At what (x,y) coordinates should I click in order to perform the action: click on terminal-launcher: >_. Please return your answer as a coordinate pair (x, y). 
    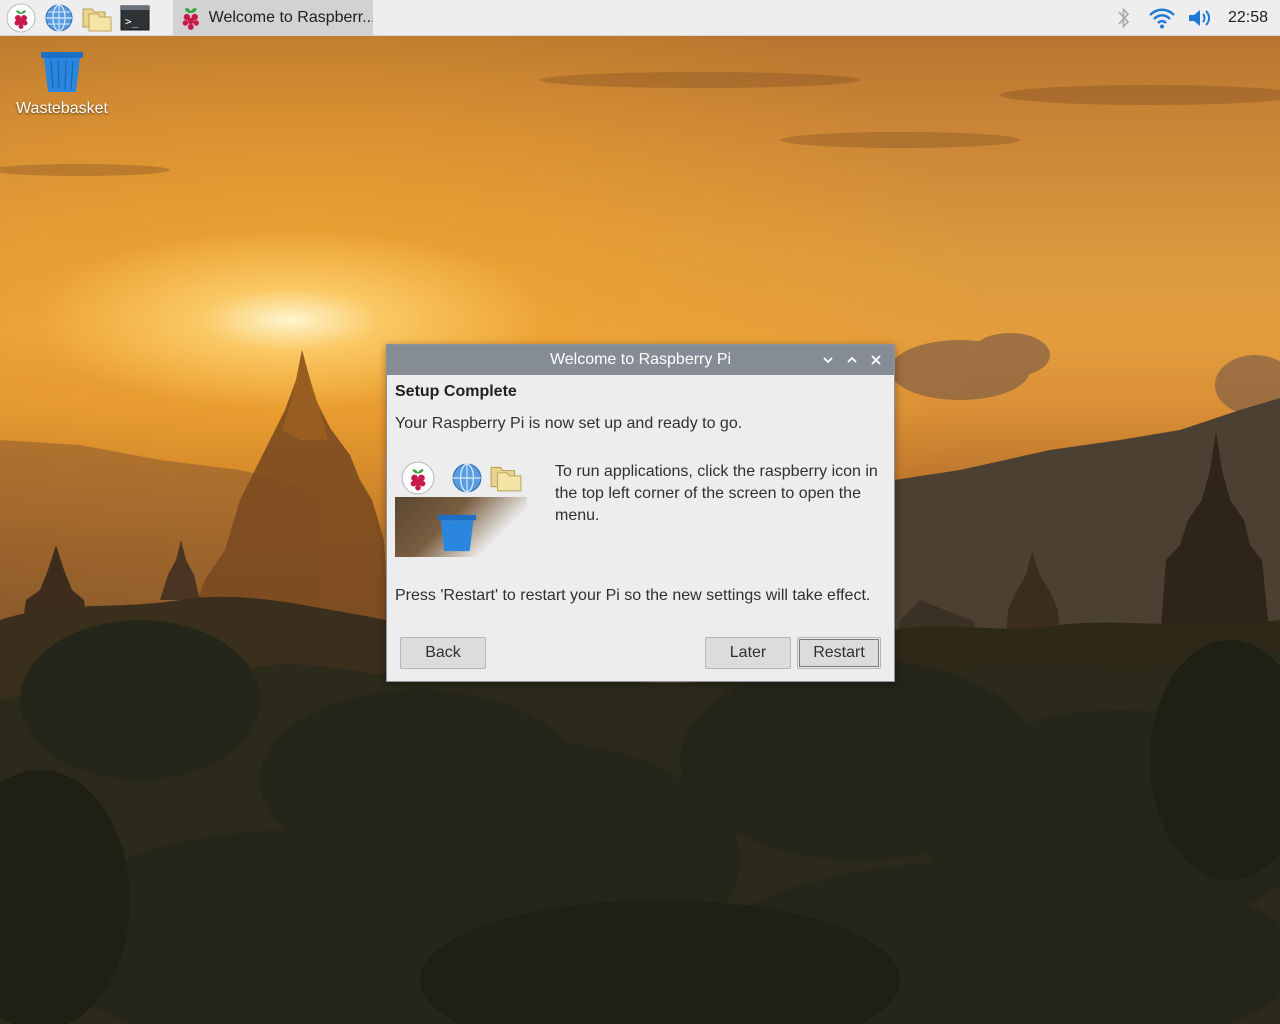
    Looking at the image, I should click on (135, 18).